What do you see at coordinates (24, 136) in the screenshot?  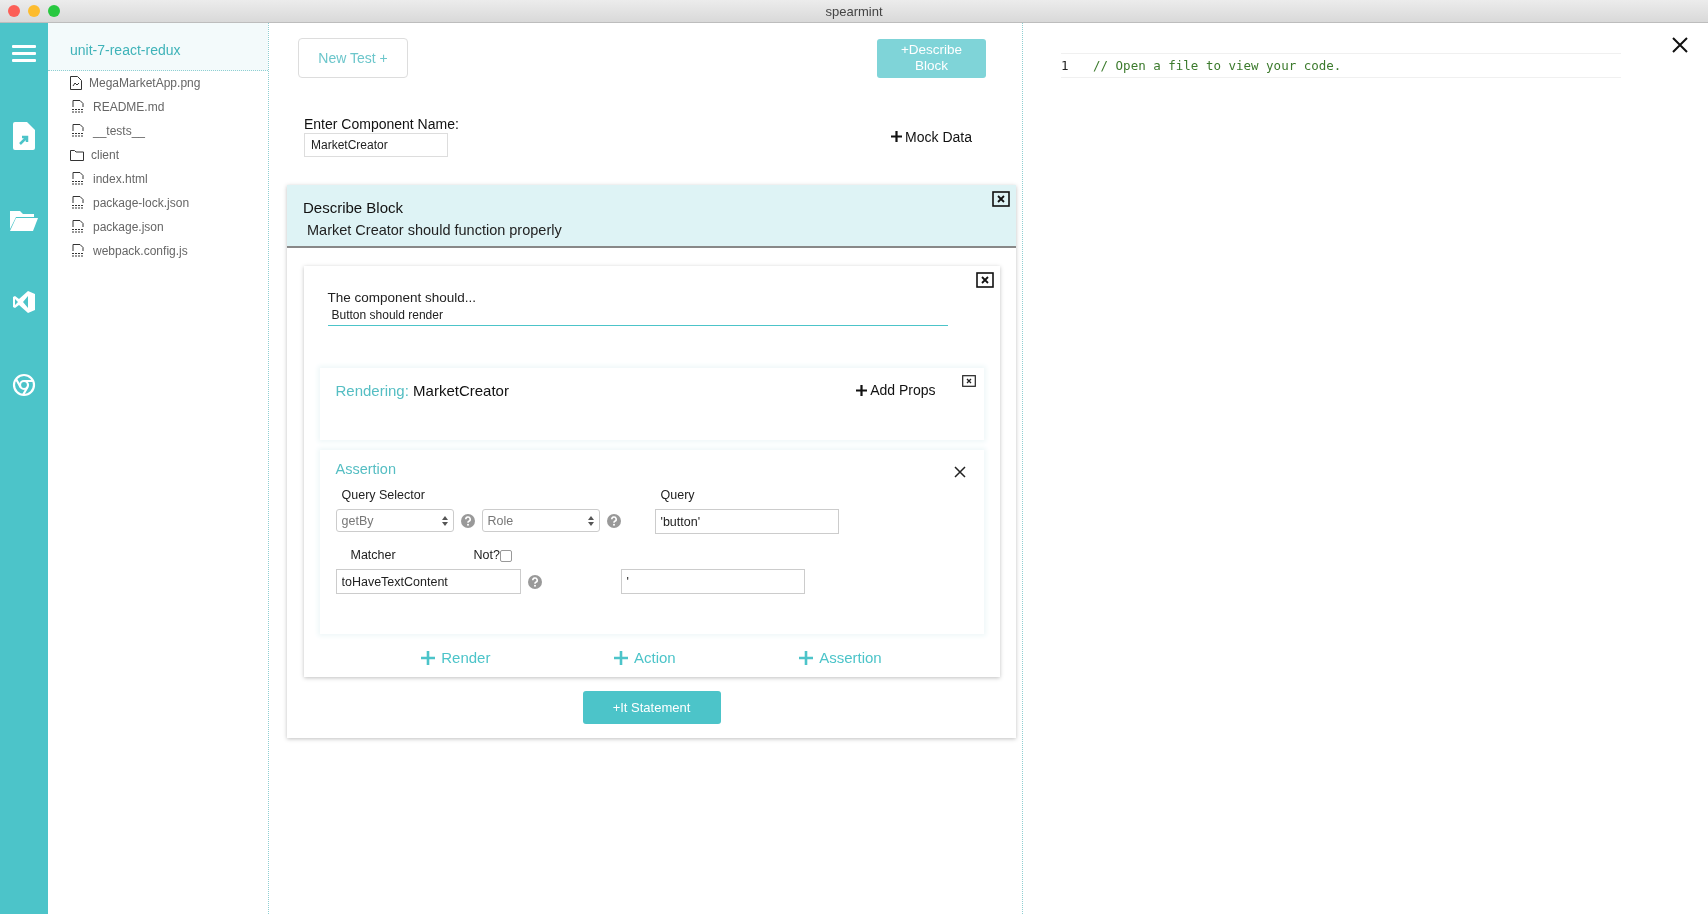 I see `file-export-icon` at bounding box center [24, 136].